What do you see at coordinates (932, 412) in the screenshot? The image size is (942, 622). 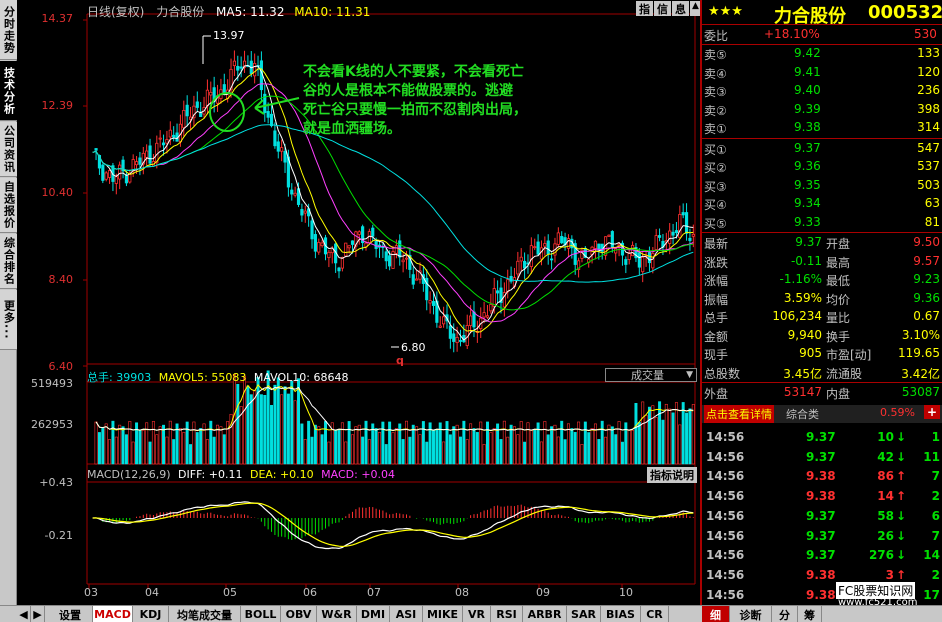 I see `add-icon: +` at bounding box center [932, 412].